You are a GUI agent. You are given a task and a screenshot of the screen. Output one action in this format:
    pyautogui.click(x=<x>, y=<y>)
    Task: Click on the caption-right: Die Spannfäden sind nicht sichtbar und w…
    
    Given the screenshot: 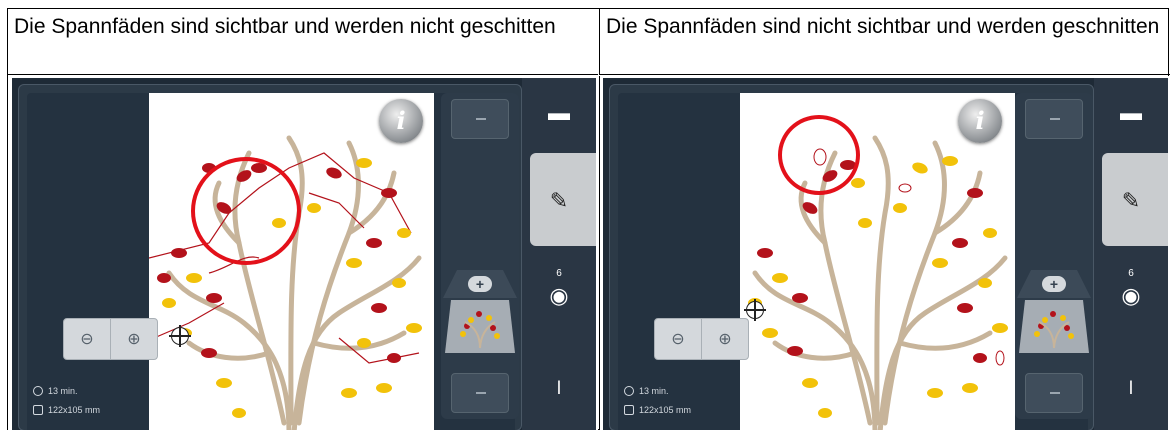 What is the action you would take?
    pyautogui.click(x=884, y=42)
    